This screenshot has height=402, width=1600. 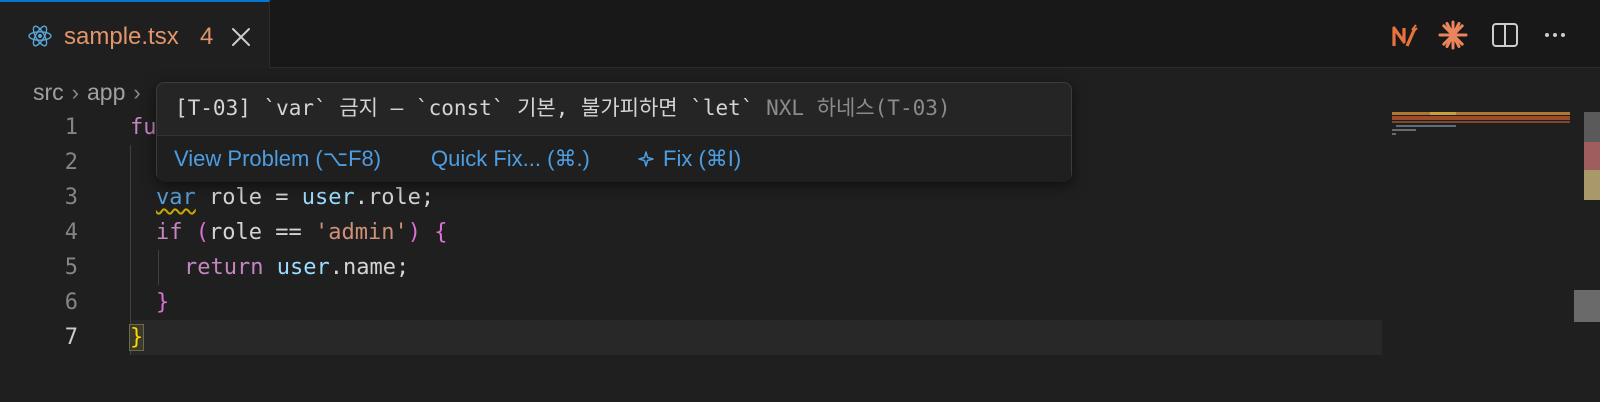 What do you see at coordinates (71, 127) in the screenshot?
I see `line-number: 1` at bounding box center [71, 127].